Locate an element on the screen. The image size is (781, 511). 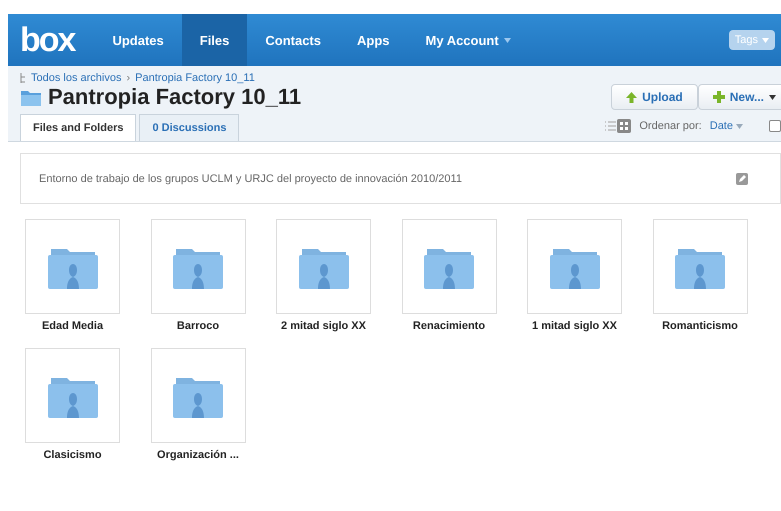
nav-tab: Files is located at coordinates (215, 40).